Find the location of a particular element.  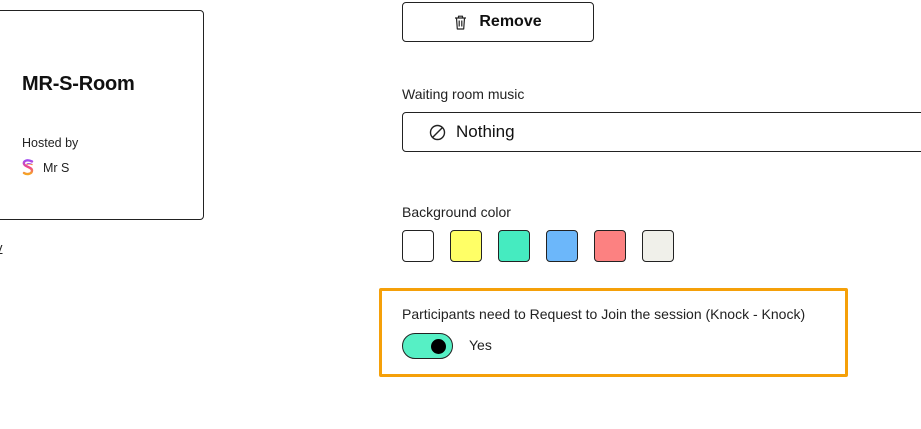

knock-toggle-text: Yes is located at coordinates (480, 345).